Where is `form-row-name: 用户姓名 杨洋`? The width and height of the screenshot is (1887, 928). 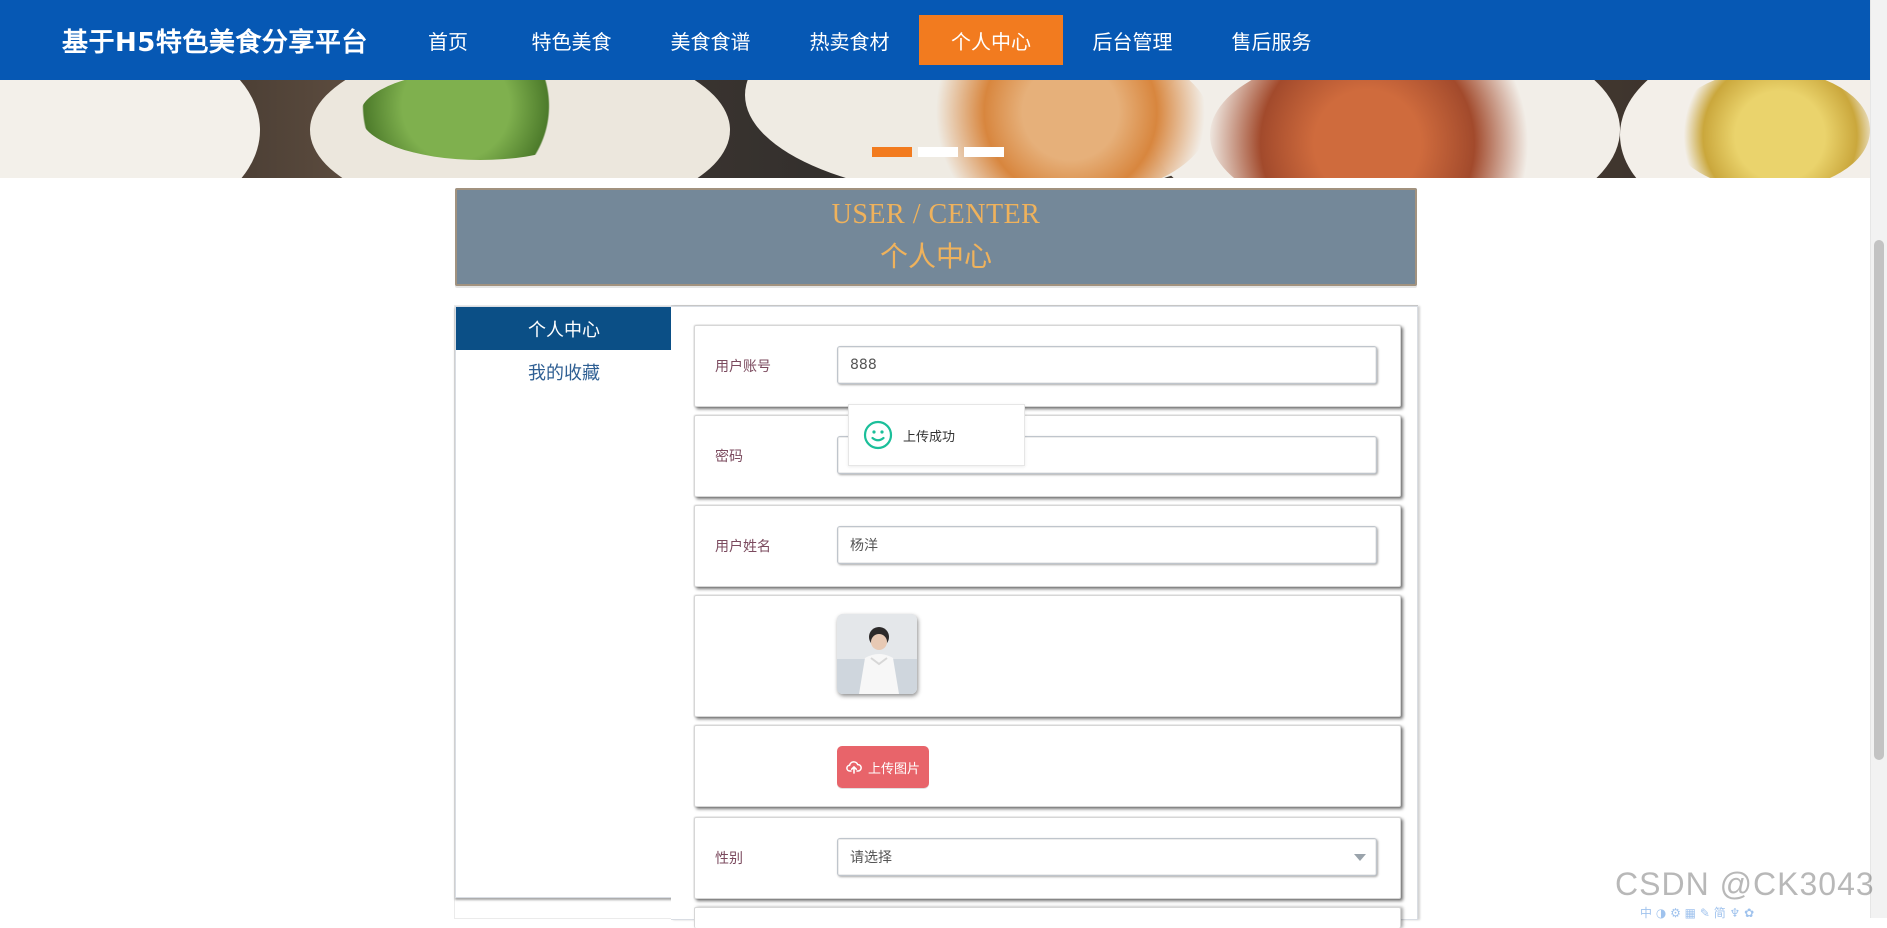
form-row-name: 用户姓名 杨洋 is located at coordinates (1047, 546).